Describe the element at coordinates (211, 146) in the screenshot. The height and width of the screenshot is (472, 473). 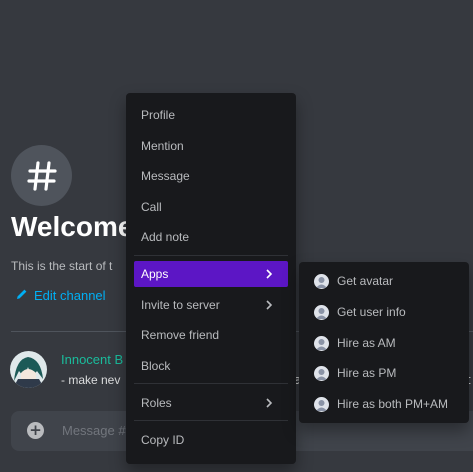
I see `menu-item-mention: Mention` at that location.